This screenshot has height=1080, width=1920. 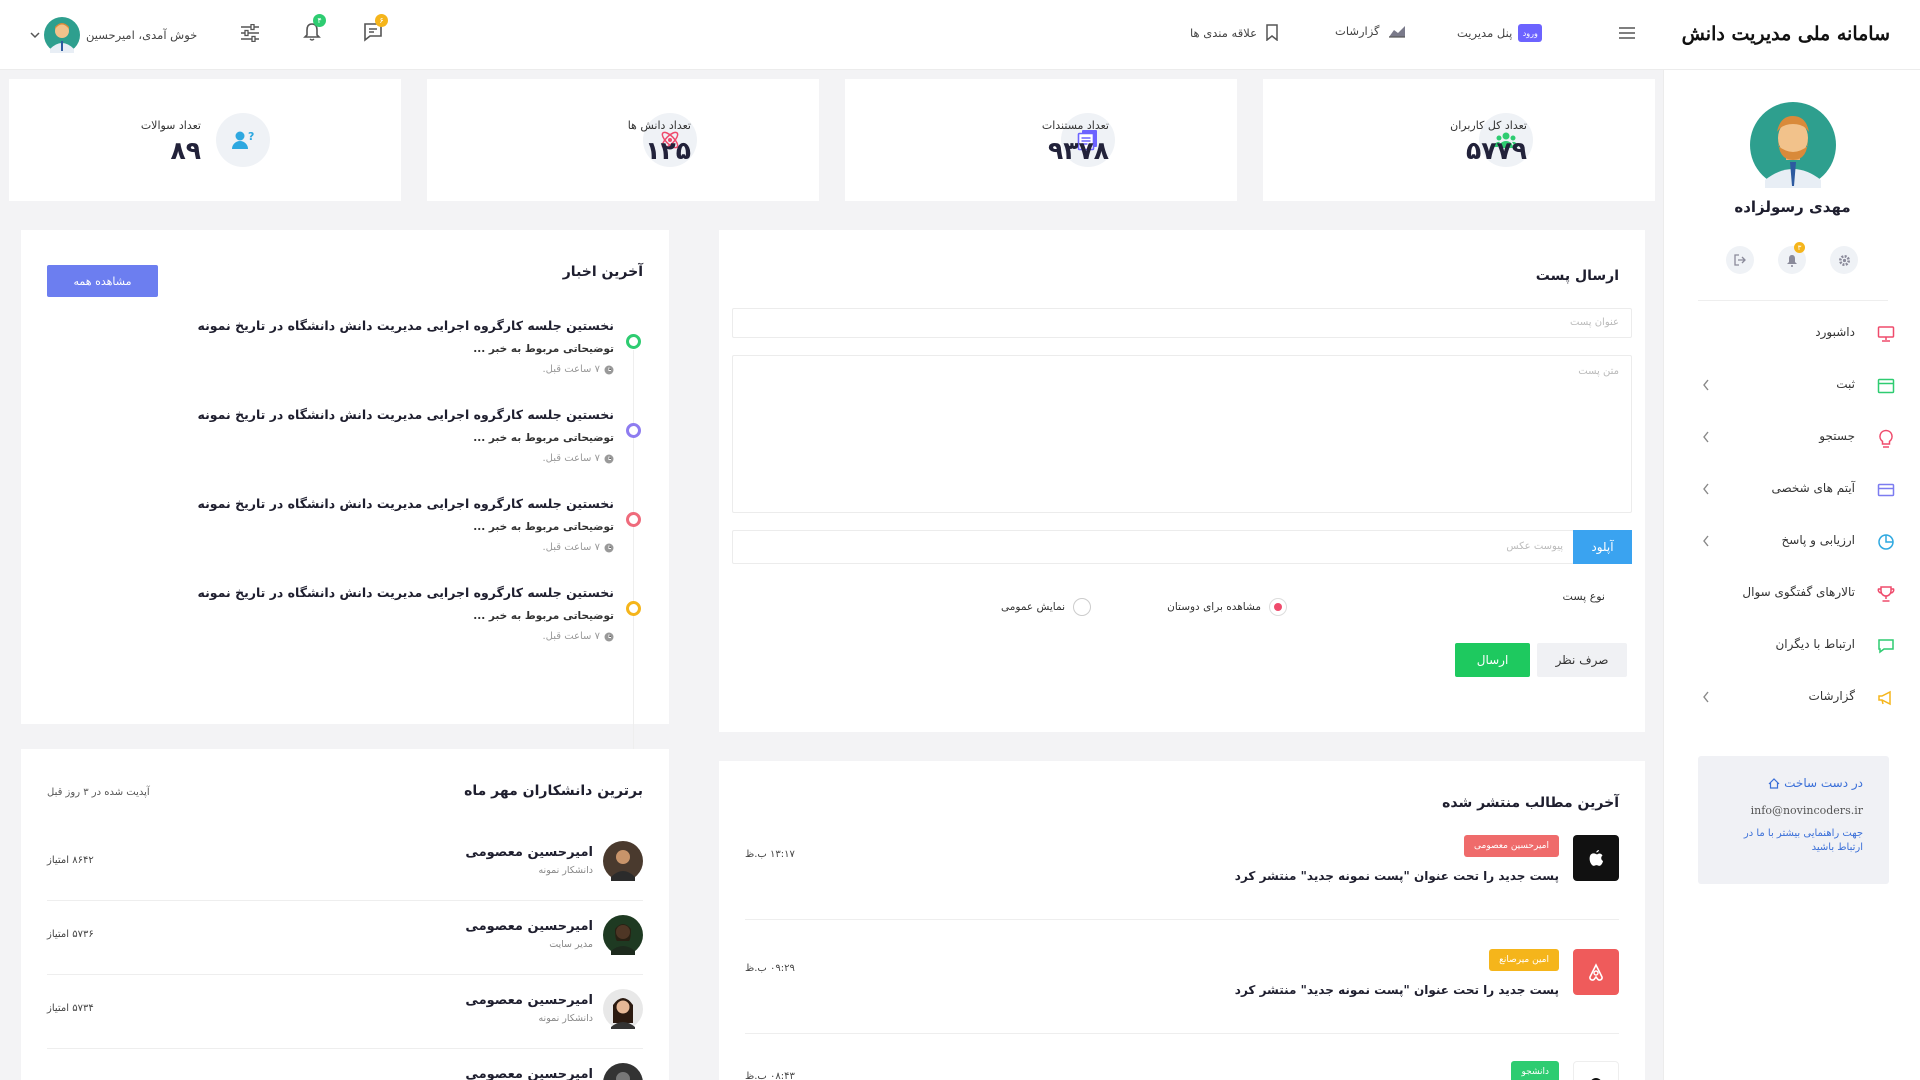 I want to click on attach-input: پیوست عکس, so click(x=1153, y=547).